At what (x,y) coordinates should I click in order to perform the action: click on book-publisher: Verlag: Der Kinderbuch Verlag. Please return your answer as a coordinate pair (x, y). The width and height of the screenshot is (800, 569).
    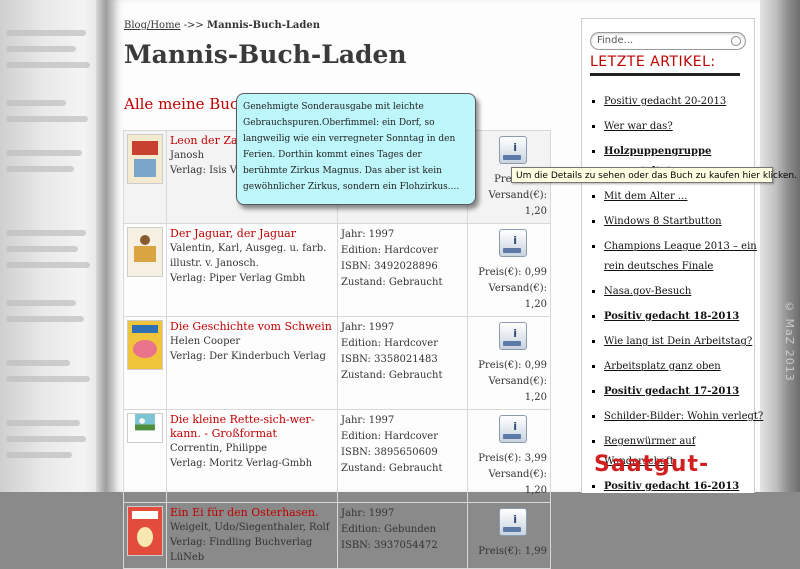
    Looking at the image, I should click on (248, 356).